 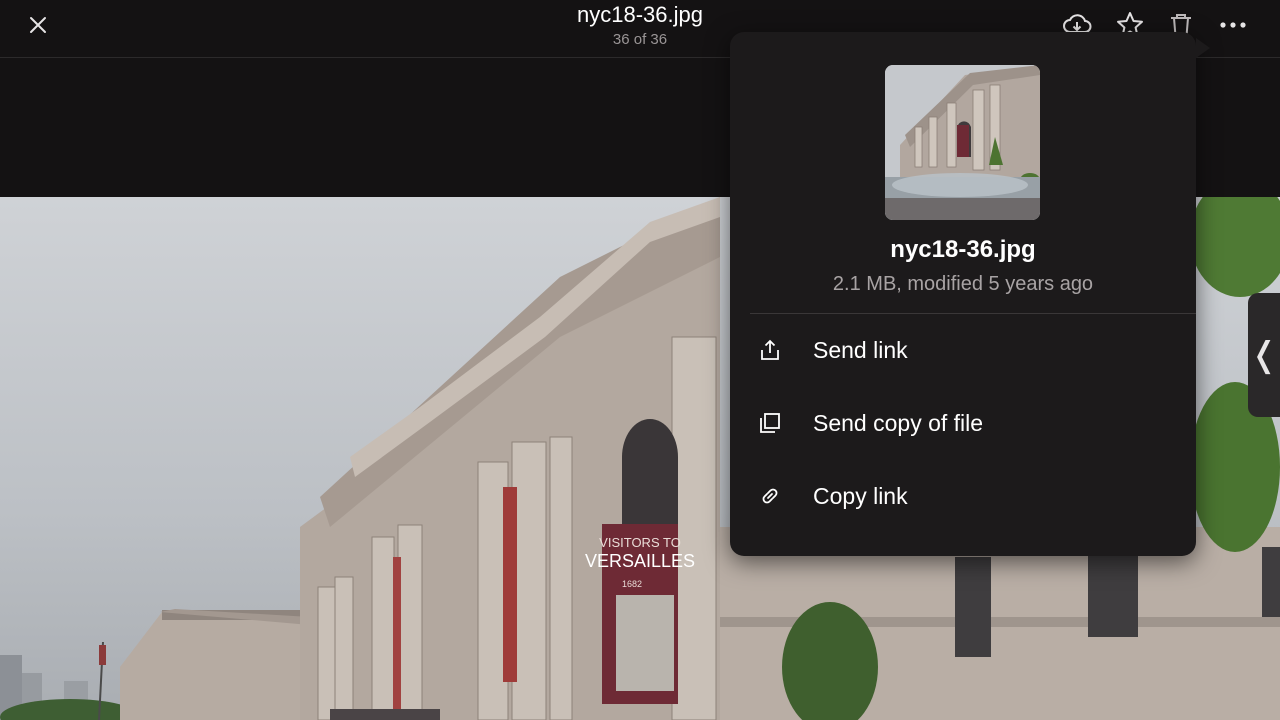 What do you see at coordinates (963, 350) in the screenshot?
I see `menu-item-send-link: Send link` at bounding box center [963, 350].